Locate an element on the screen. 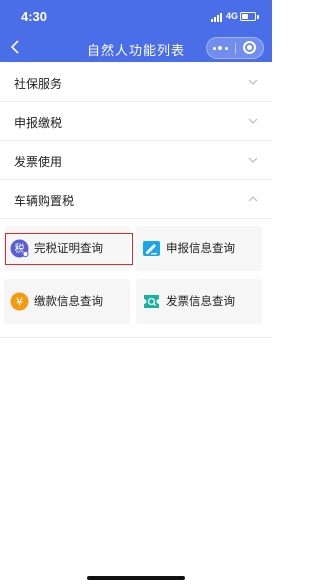 This screenshot has width=320, height=588. section-label: 社保服务 is located at coordinates (38, 84).